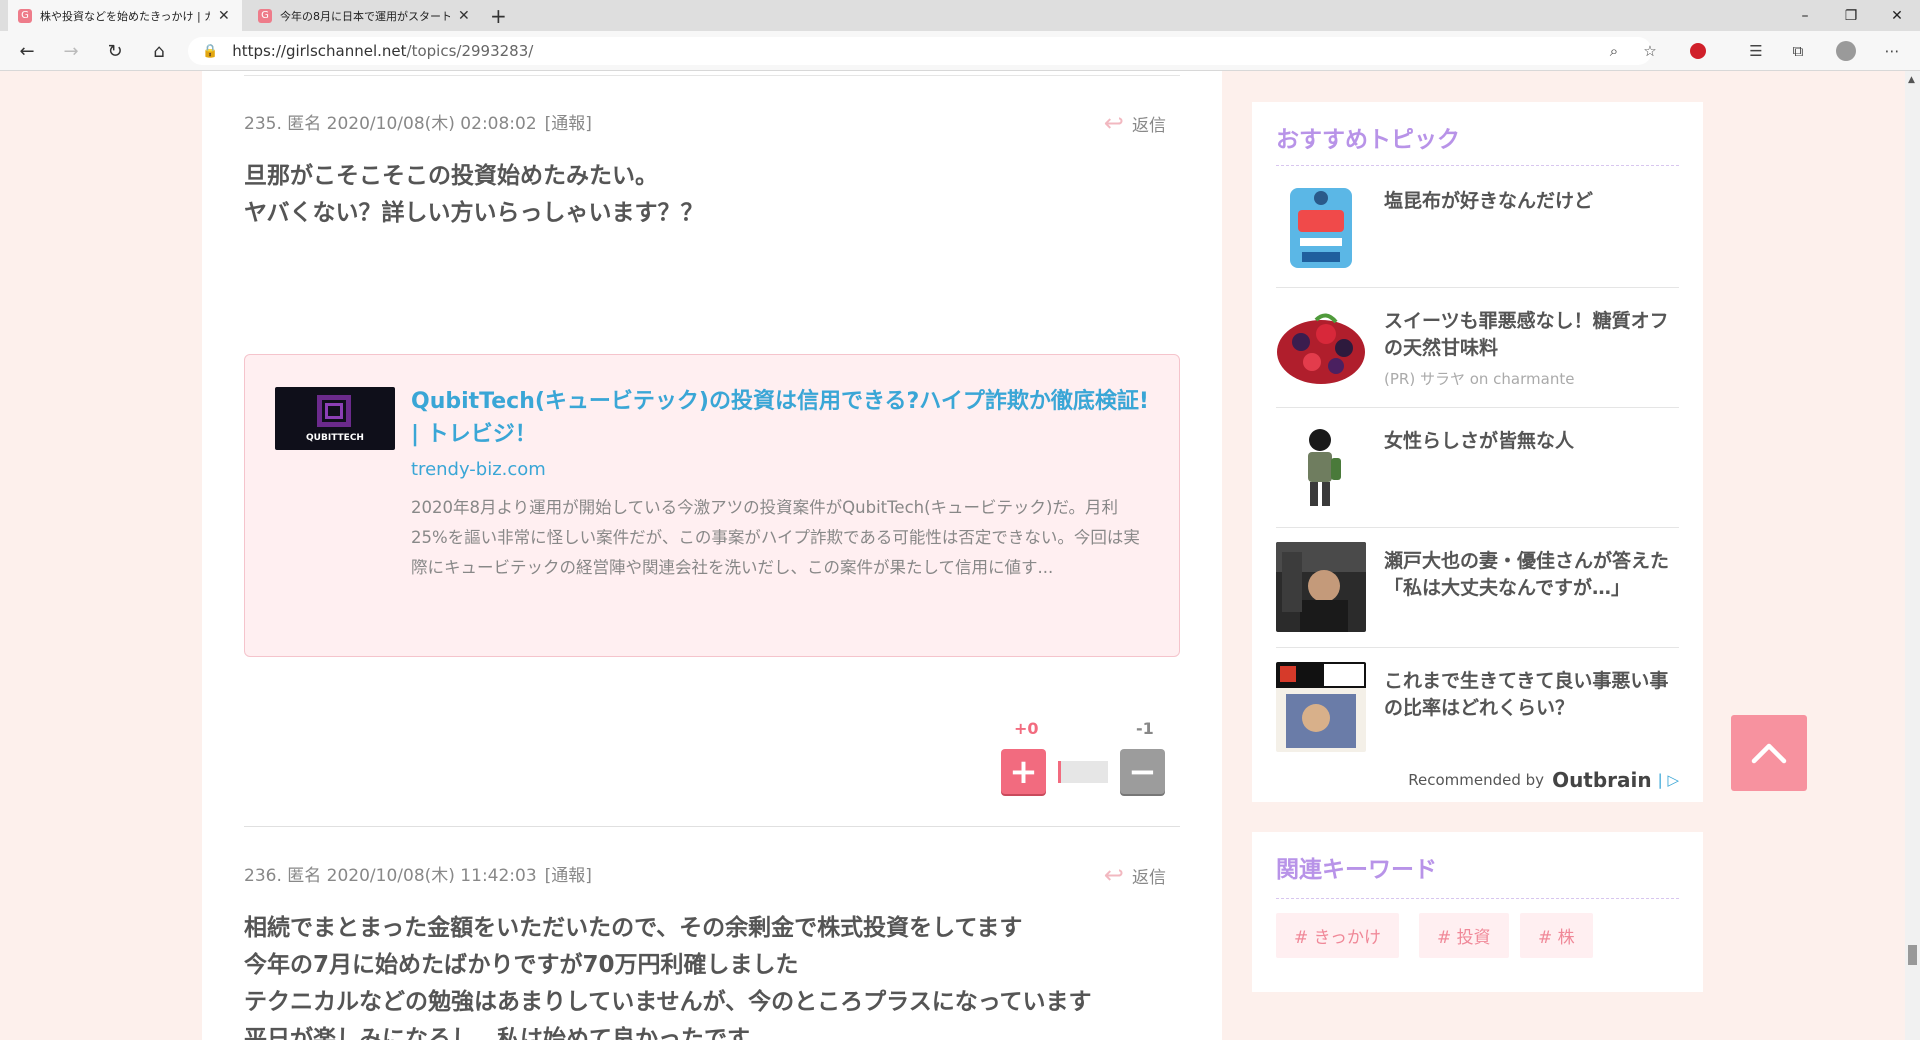  I want to click on vote-area: +0 -1 + −, so click(712, 764).